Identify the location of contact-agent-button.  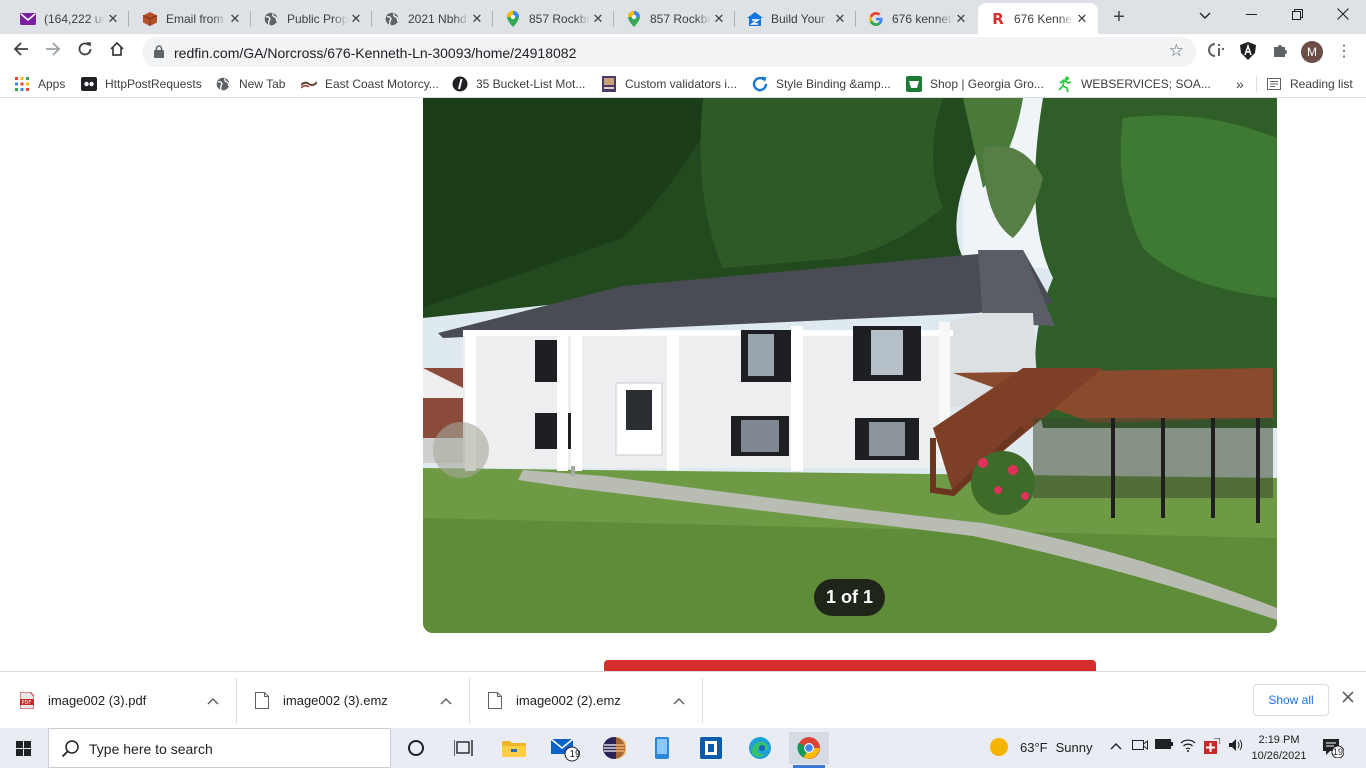
(850, 665).